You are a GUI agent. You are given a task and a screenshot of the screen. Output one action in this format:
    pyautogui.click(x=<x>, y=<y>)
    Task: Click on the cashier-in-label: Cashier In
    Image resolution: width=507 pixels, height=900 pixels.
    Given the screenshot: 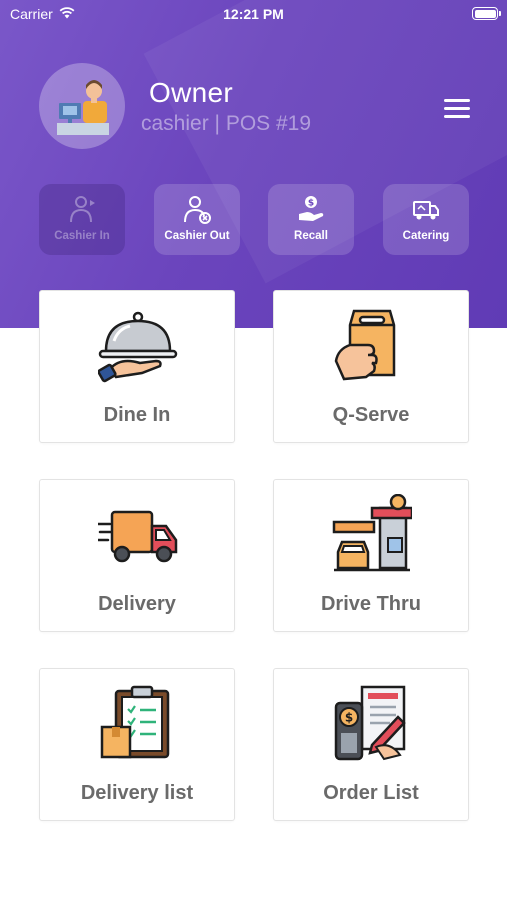 What is the action you would take?
    pyautogui.click(x=82, y=236)
    